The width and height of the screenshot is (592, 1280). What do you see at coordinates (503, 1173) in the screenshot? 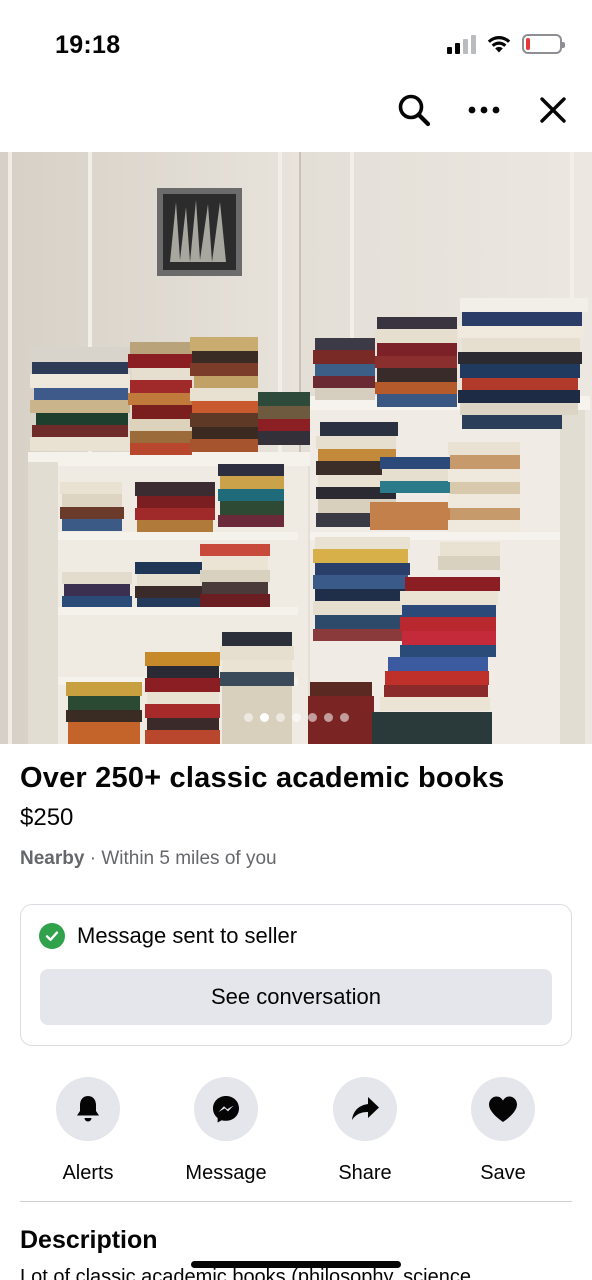
I see `save-label: Save` at bounding box center [503, 1173].